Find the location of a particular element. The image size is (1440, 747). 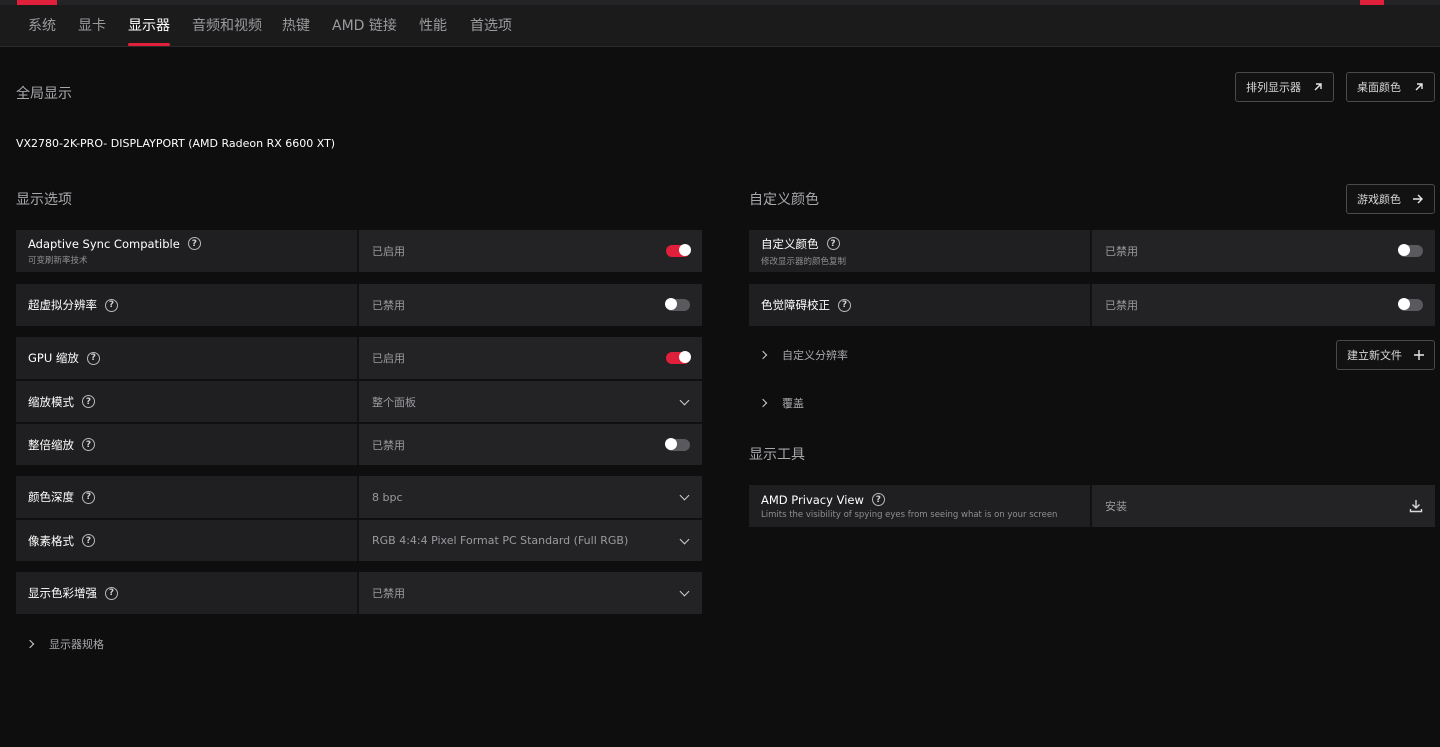

color-depth-label: 颜色深度 is located at coordinates (51, 497).